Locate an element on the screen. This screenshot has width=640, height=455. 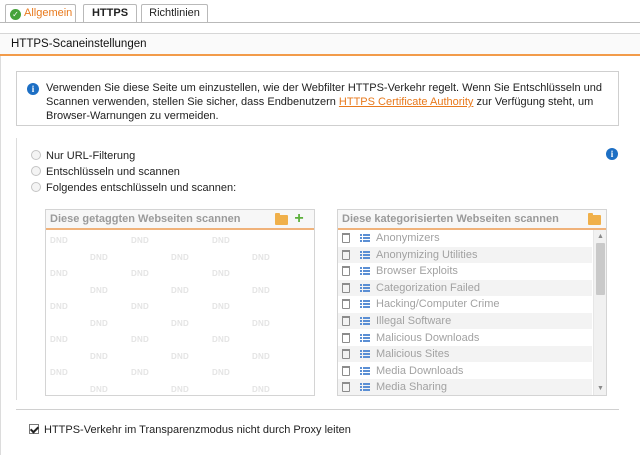
bypass-proxy-checkbox is located at coordinates (34, 429).